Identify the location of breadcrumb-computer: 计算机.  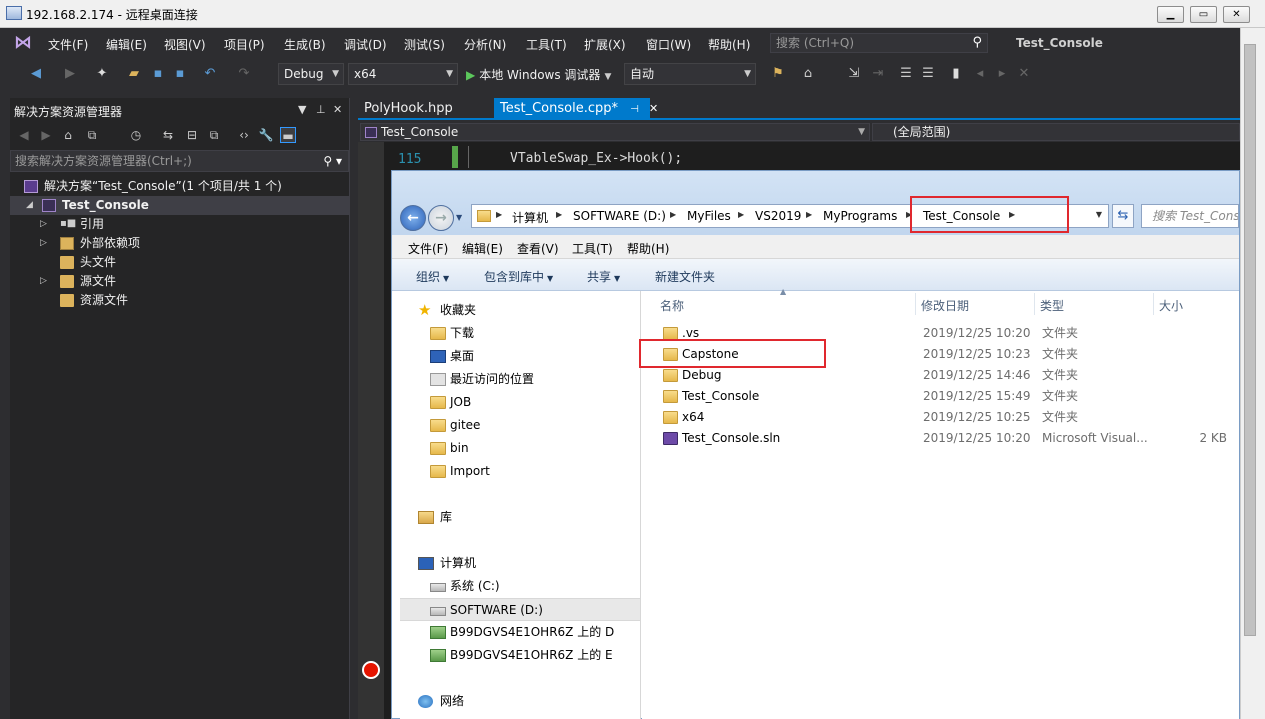
(530, 217).